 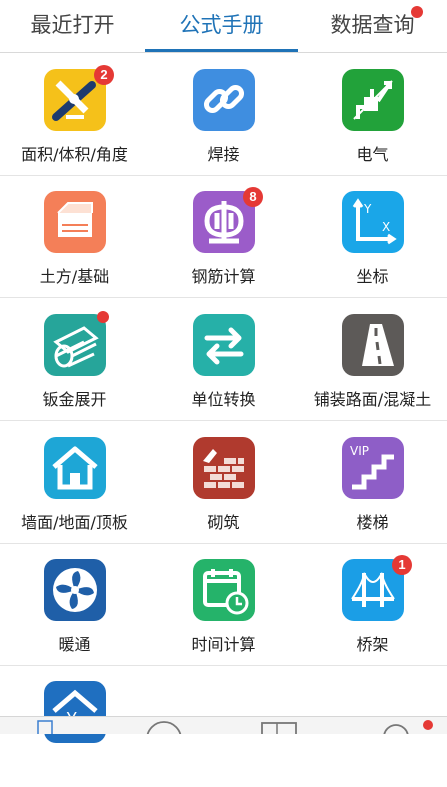 What do you see at coordinates (74, 644) in the screenshot?
I see `grid-item-label: 暖通` at bounding box center [74, 644].